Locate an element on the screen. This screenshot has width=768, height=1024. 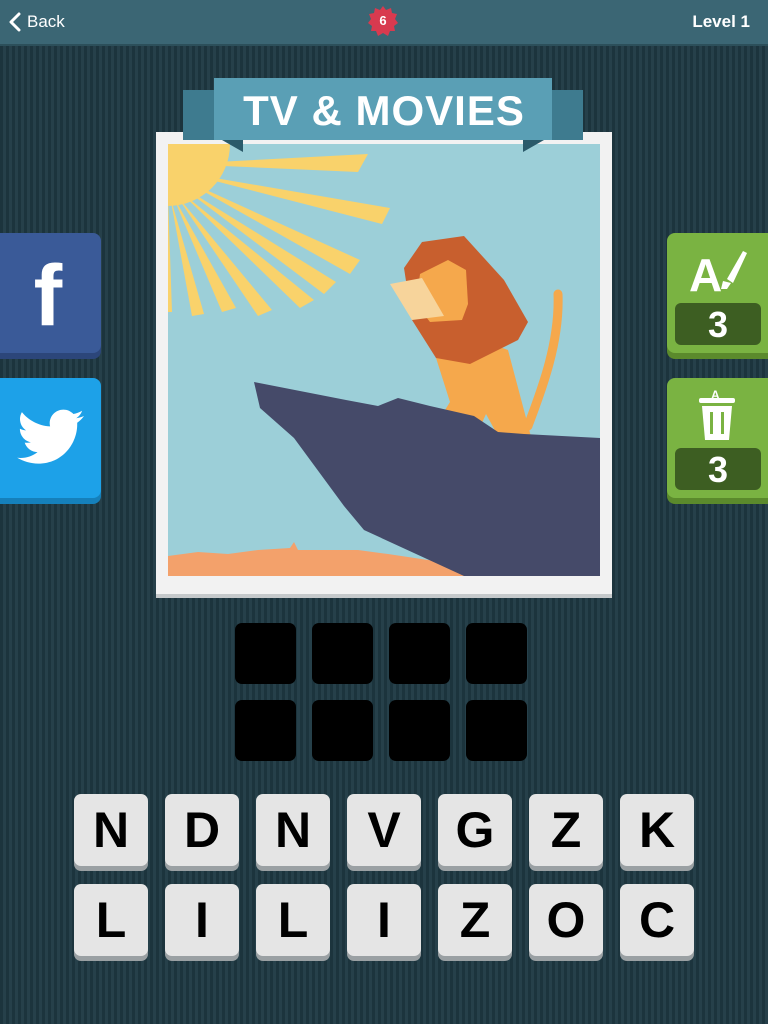
reveal-letter-count: 3 is located at coordinates (718, 324).